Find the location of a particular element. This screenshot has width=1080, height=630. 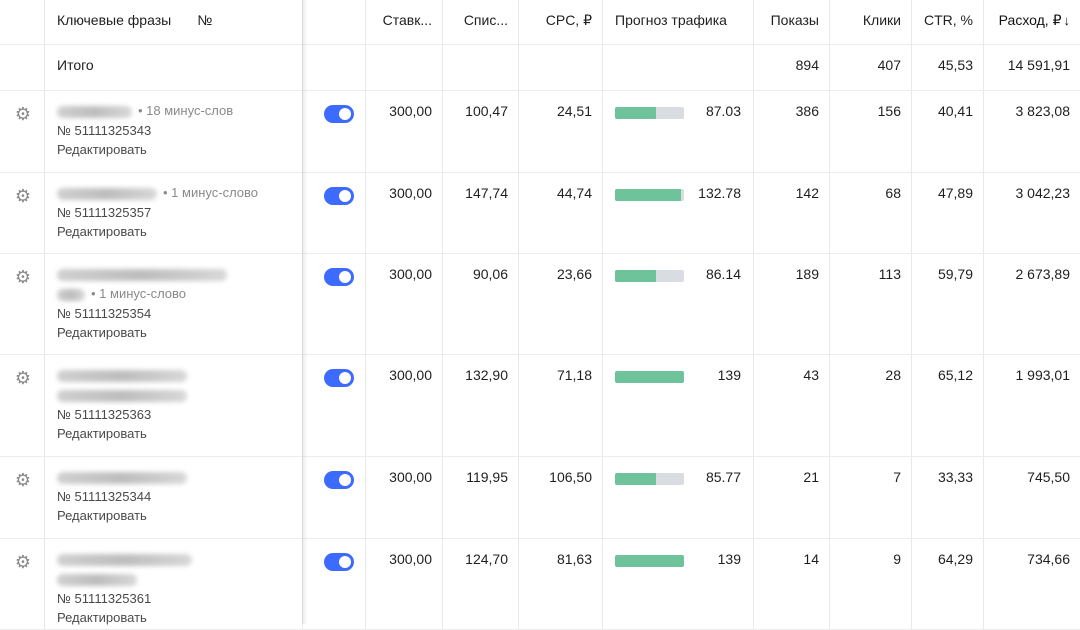

keyword-id: № 51111325361 is located at coordinates (104, 598).